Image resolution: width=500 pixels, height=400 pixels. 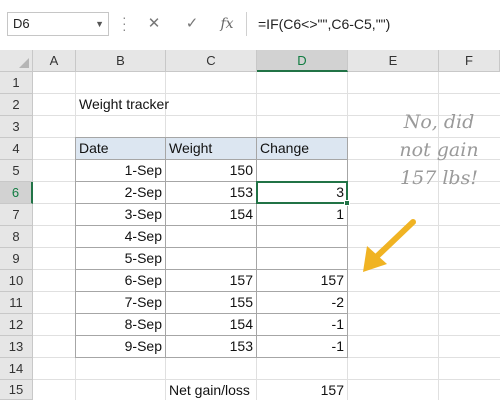 I want to click on column-header-a: A, so click(x=54, y=61).